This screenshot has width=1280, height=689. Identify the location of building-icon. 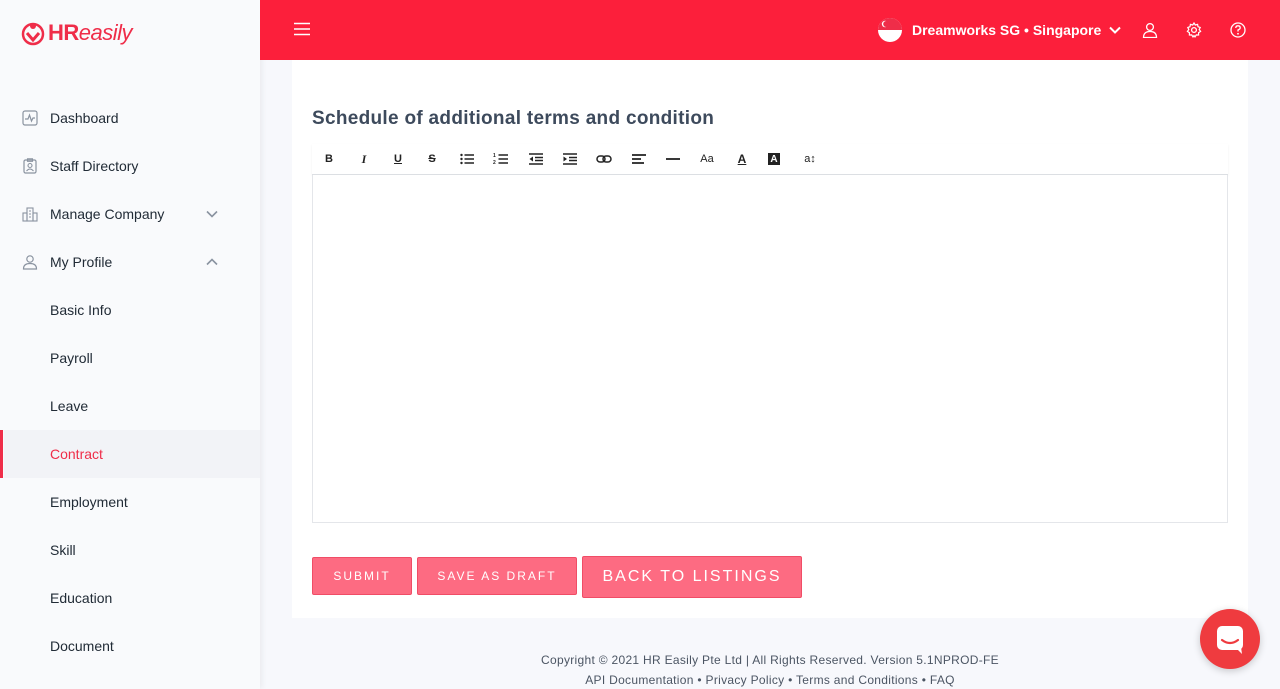
(30, 214).